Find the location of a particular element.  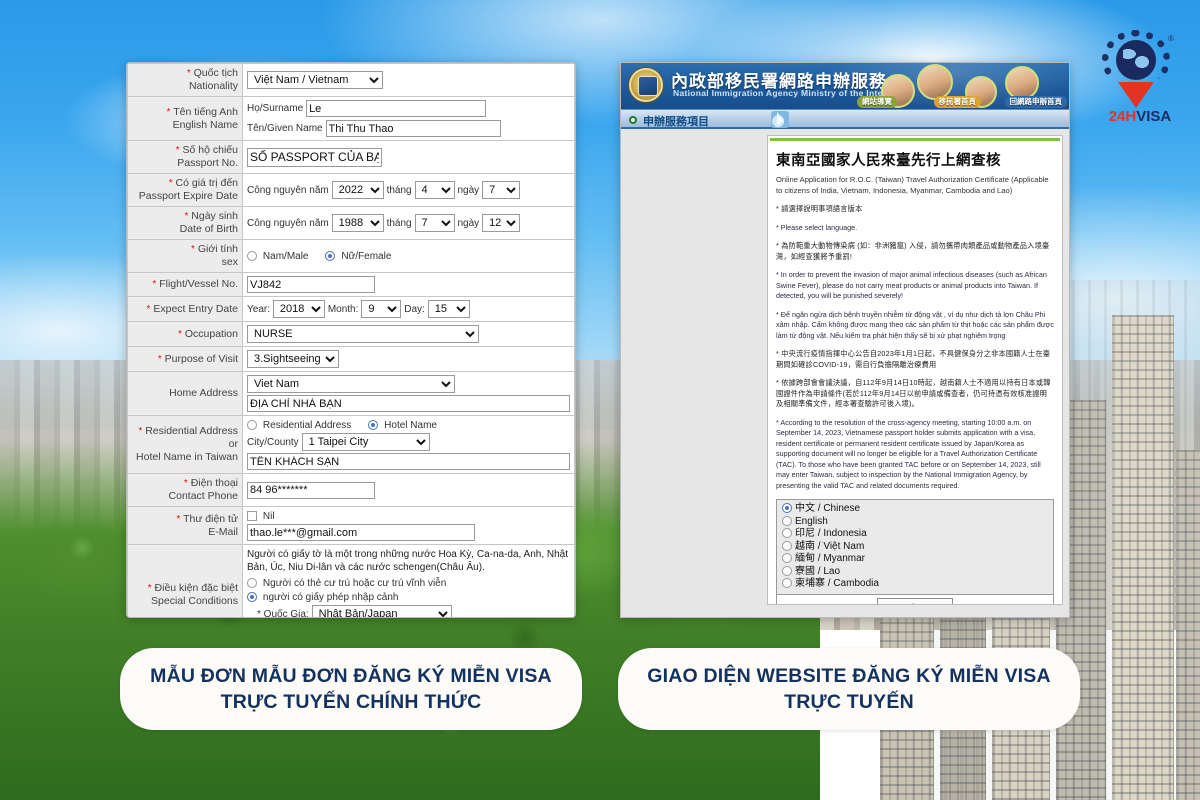

occupation-select: NURSE is located at coordinates (363, 334).